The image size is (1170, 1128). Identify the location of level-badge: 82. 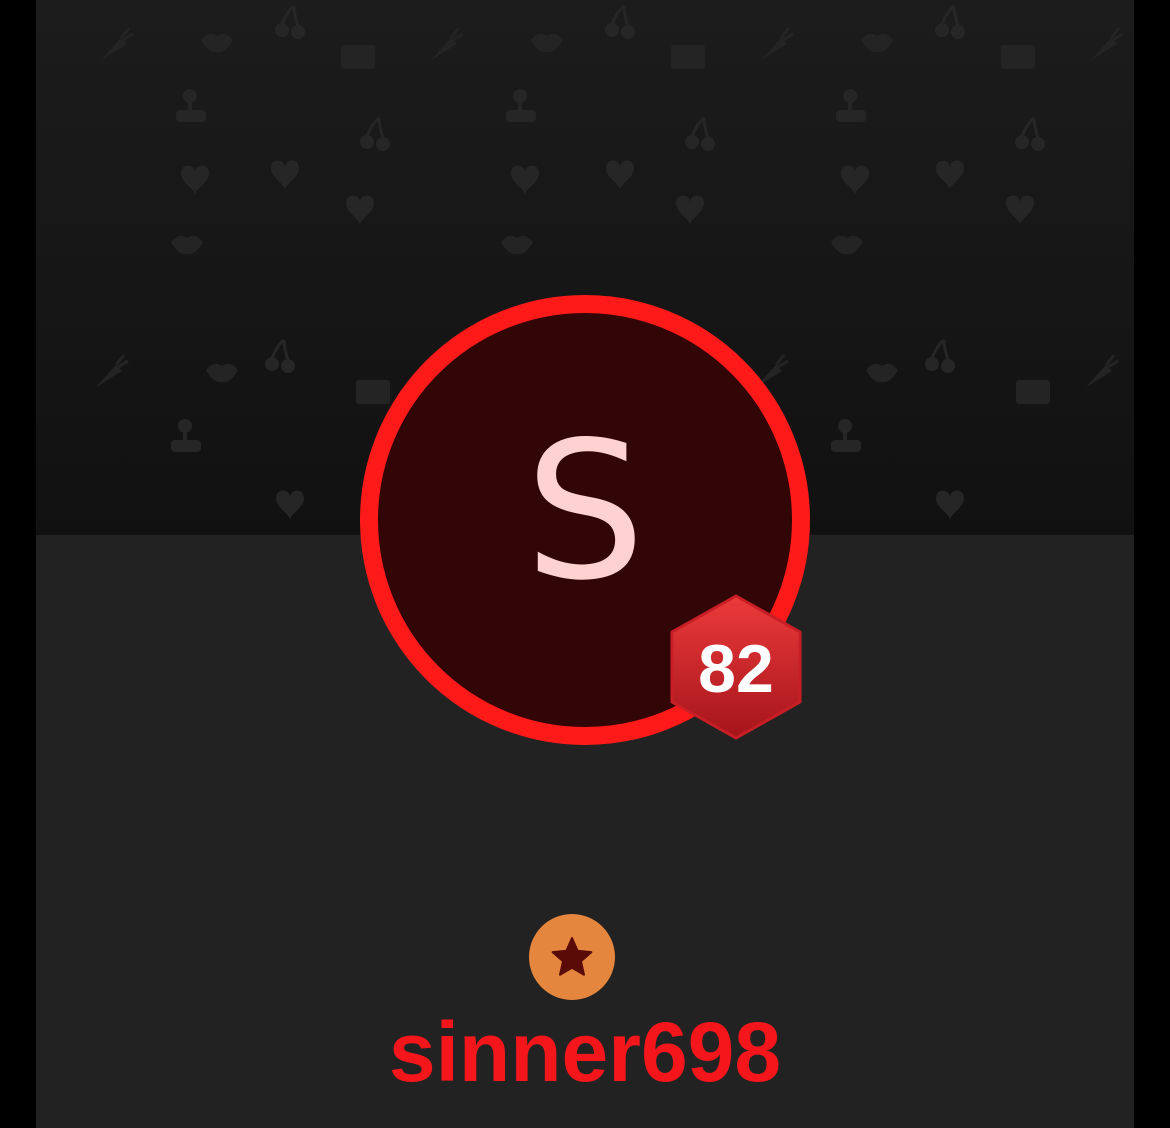
(736, 667).